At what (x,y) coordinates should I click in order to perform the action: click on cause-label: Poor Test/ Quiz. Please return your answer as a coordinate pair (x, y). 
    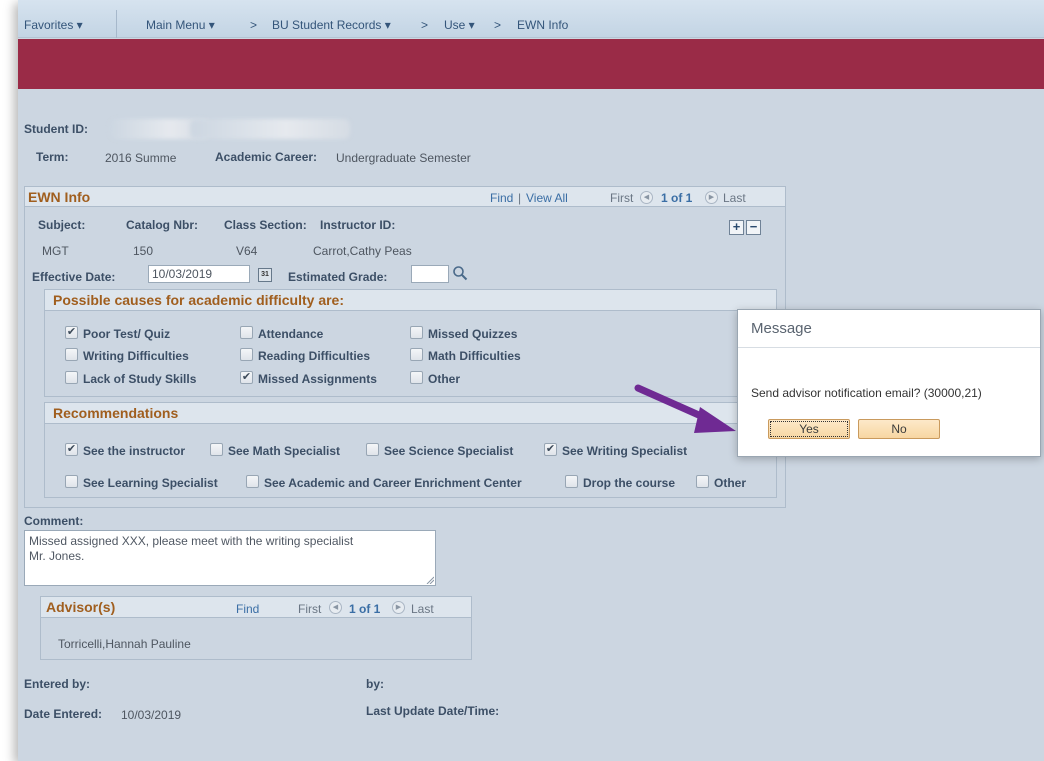
    Looking at the image, I should click on (127, 334).